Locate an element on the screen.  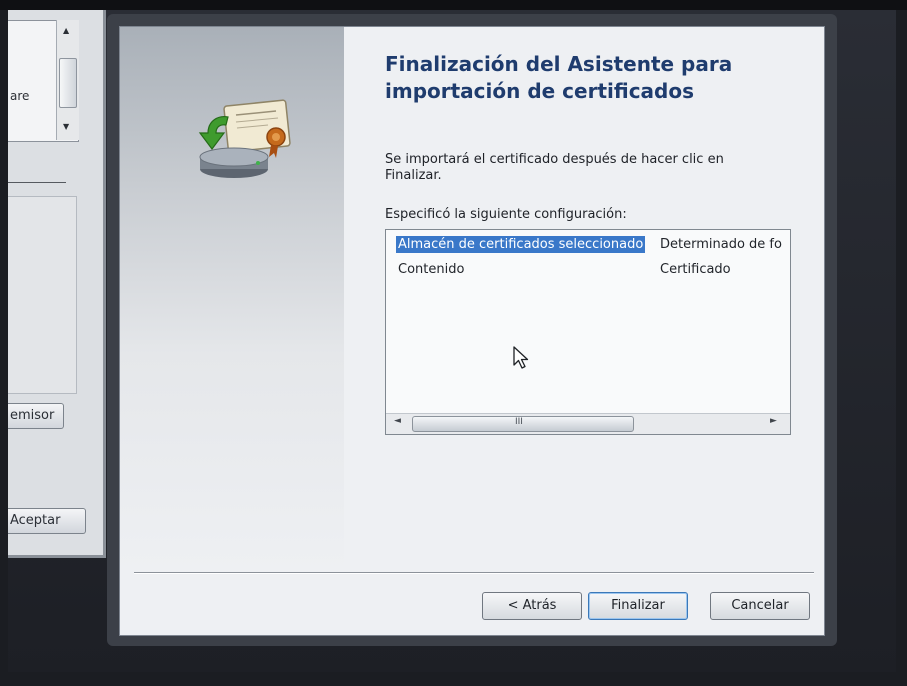
button-separator is located at coordinates (474, 573).